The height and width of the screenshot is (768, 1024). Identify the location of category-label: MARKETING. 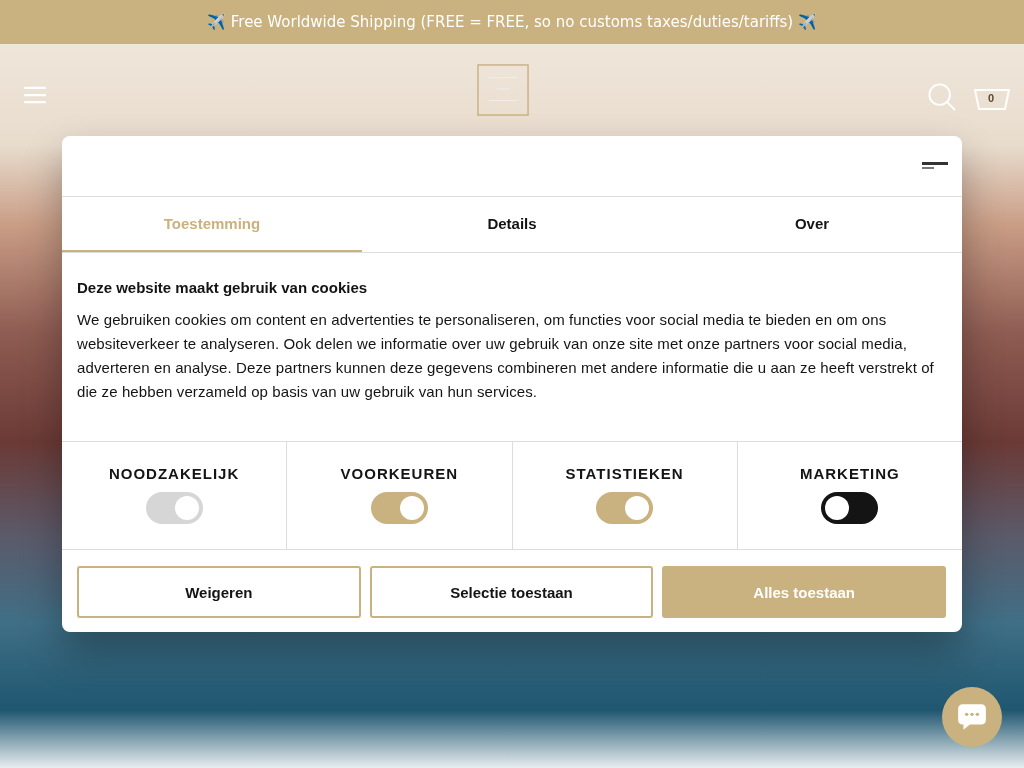
(849, 473).